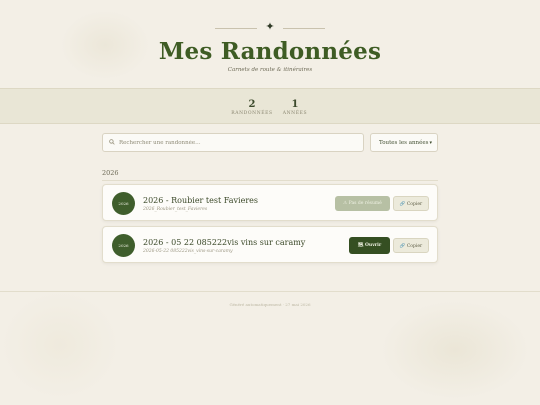 The image size is (540, 405). I want to click on year-filter-select: Toutes les années ▾, so click(404, 142).